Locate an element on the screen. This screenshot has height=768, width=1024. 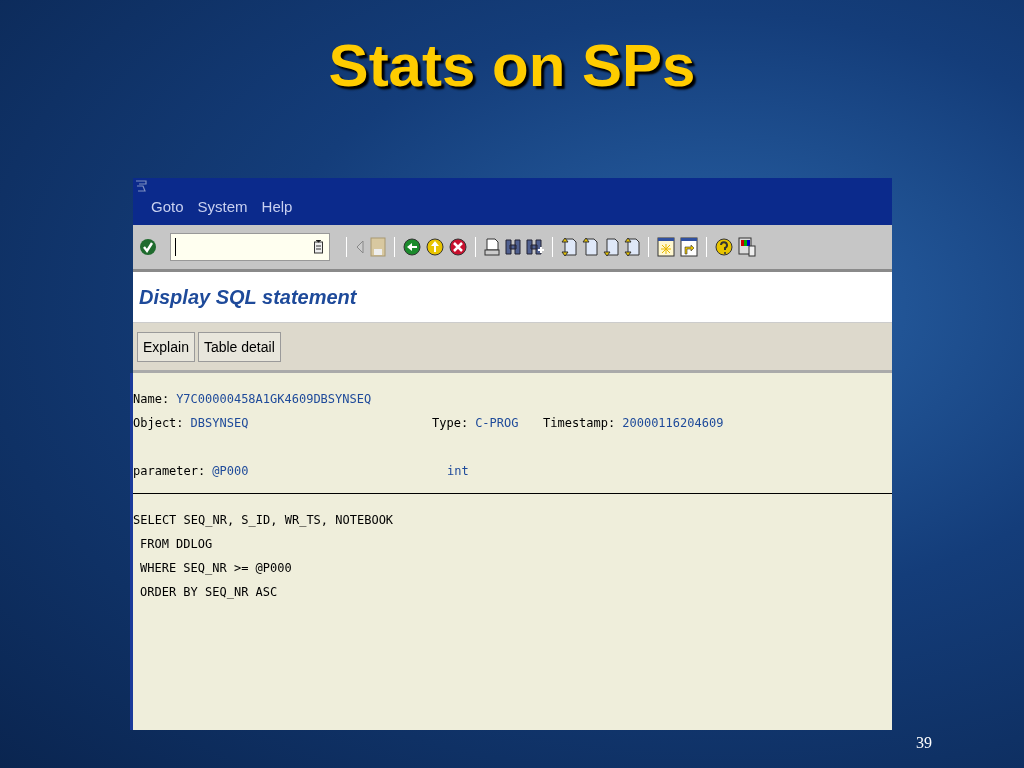
field-label: Object: is located at coordinates (158, 423).